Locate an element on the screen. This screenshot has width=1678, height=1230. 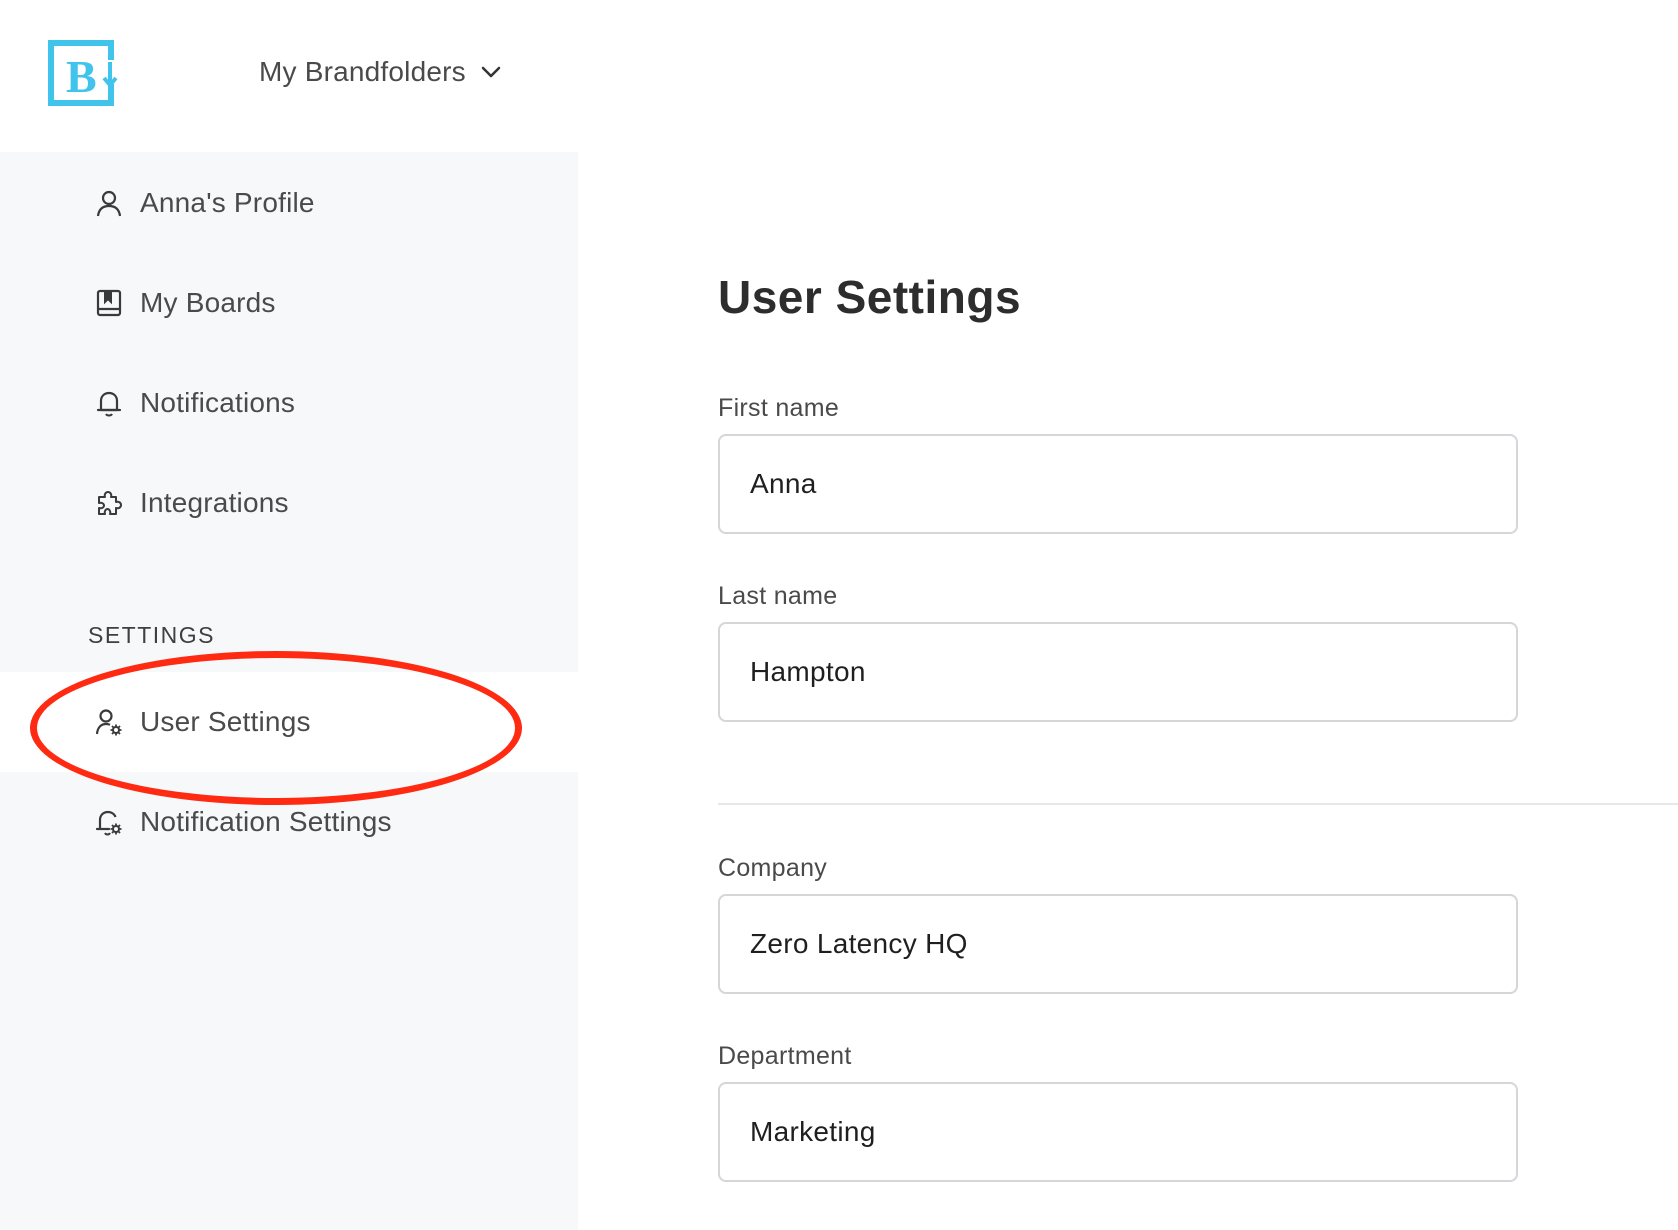
settings-section-label: SETTINGS is located at coordinates (152, 635).